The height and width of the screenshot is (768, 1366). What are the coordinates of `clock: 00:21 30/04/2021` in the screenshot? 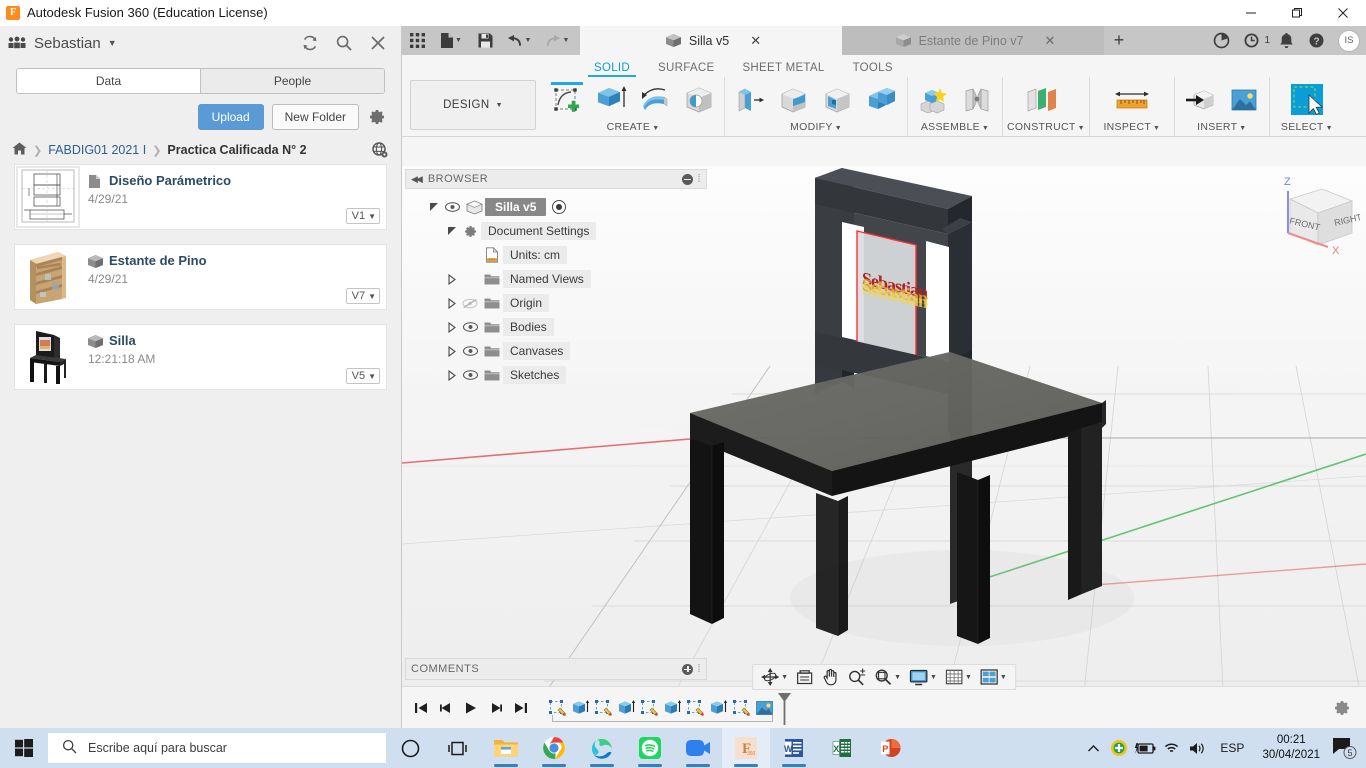 It's located at (1291, 748).